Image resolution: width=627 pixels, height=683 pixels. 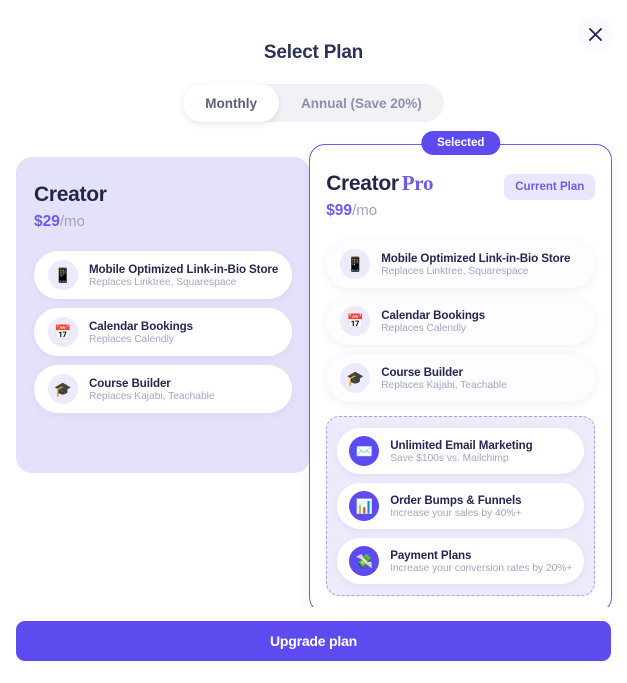 What do you see at coordinates (456, 513) in the screenshot?
I see `bonus-feature-subtitle: Increase your sales by 40%+` at bounding box center [456, 513].